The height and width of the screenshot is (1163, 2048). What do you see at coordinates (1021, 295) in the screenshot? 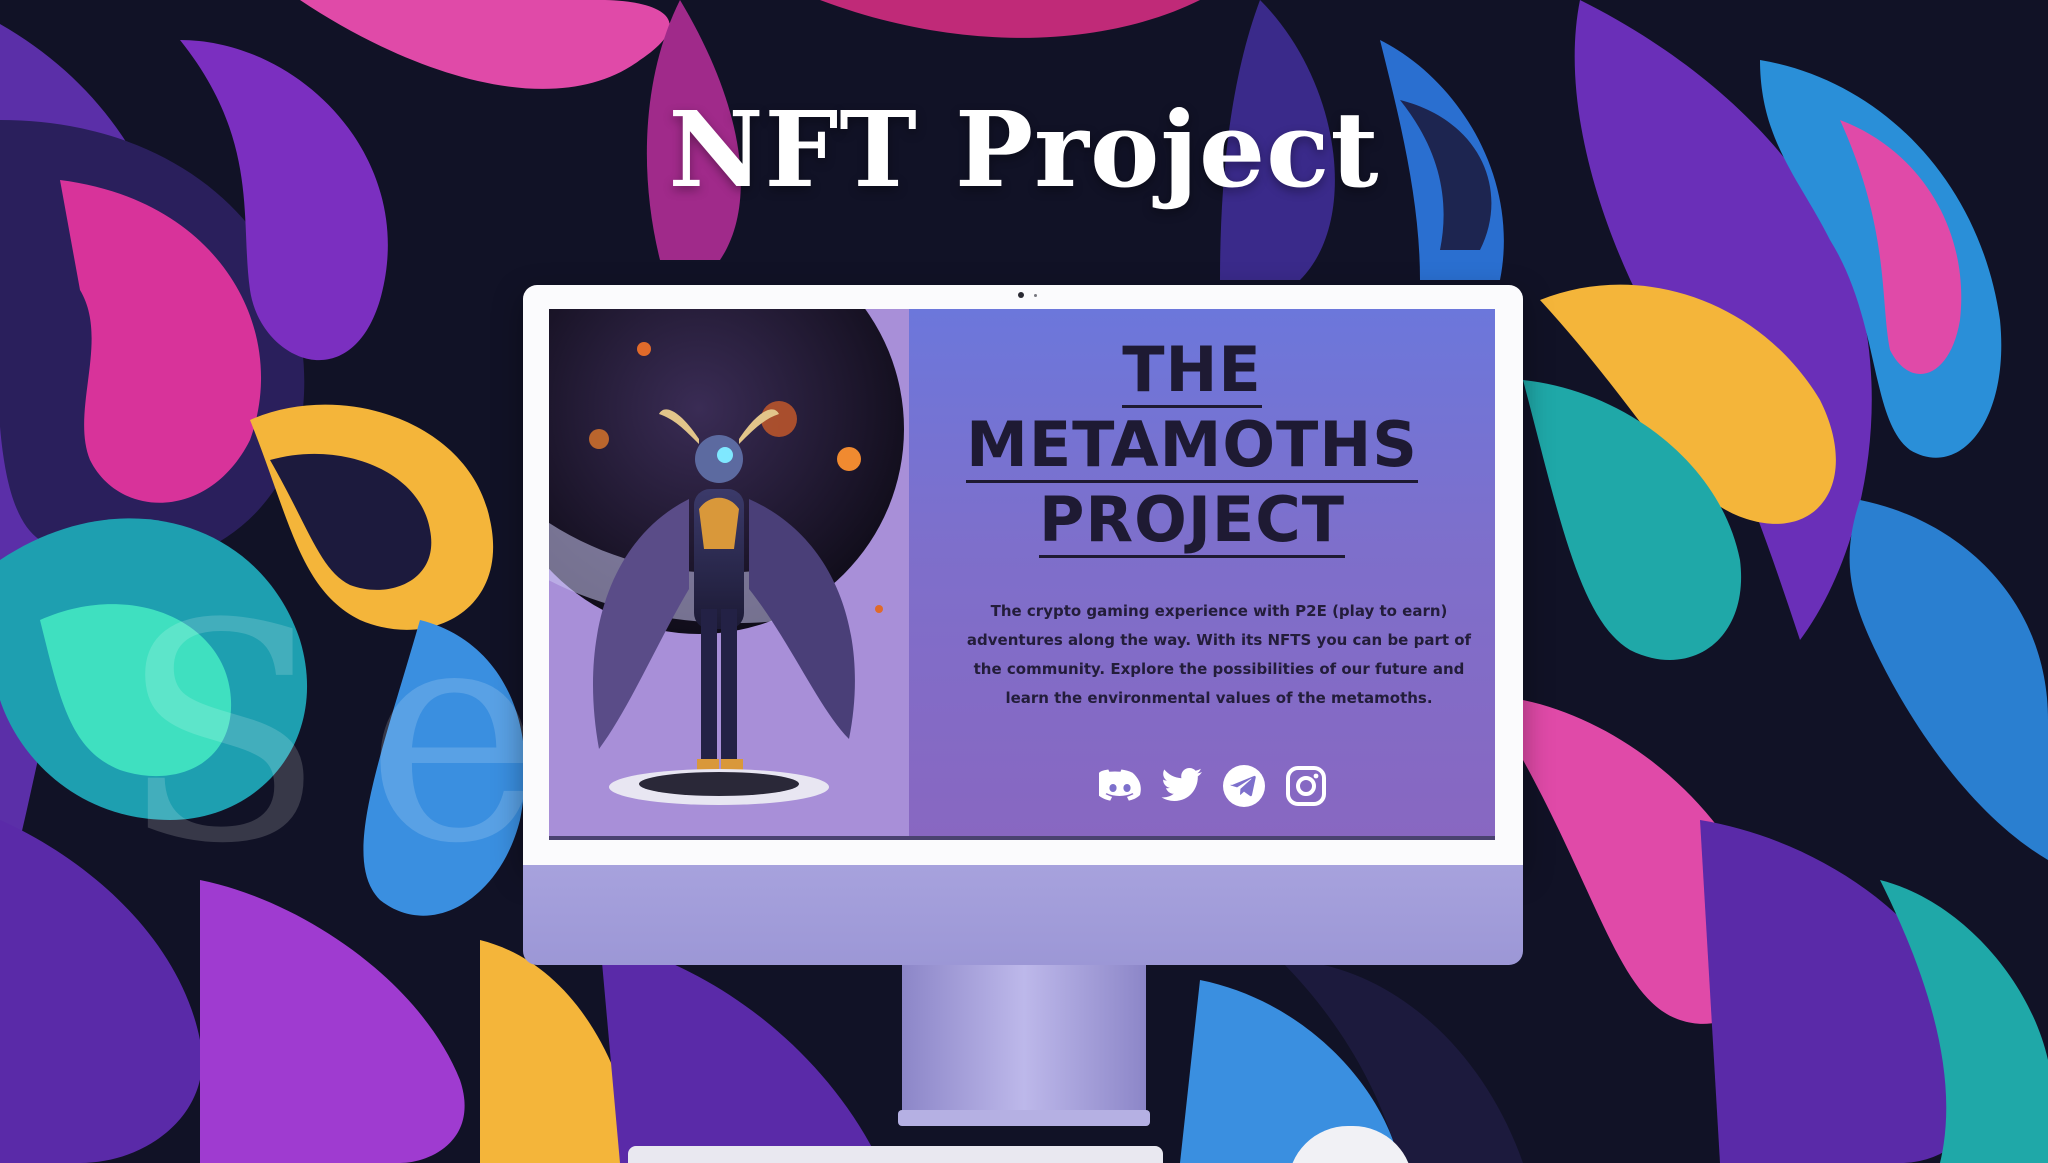
I see `camera-icon` at bounding box center [1021, 295].